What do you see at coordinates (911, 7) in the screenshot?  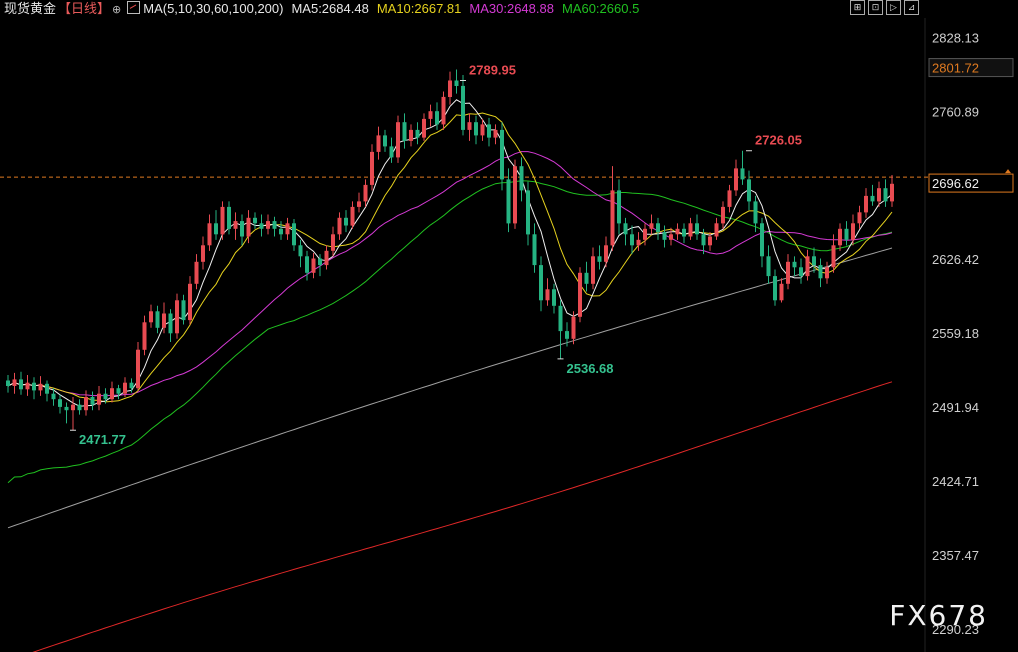 I see `draw-tool-icon: ⊿` at bounding box center [911, 7].